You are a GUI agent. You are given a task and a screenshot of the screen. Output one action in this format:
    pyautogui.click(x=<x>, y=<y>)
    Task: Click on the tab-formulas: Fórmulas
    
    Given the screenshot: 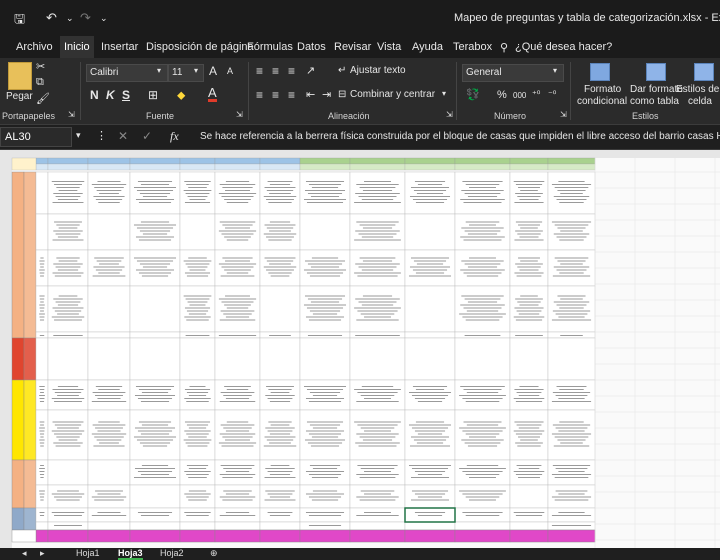 What is the action you would take?
    pyautogui.click(x=270, y=47)
    